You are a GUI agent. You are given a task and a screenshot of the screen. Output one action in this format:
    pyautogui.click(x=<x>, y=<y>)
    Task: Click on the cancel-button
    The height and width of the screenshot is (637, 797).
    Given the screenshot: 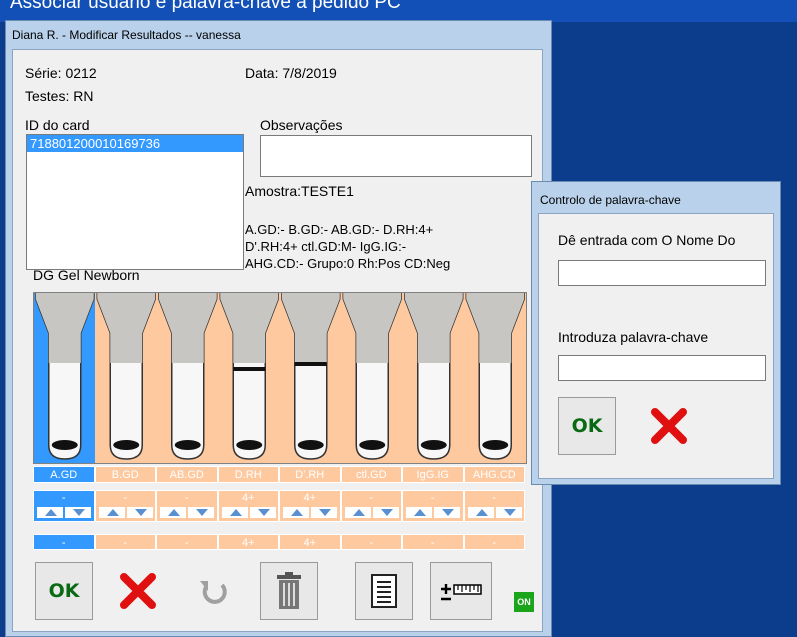 What is the action you would take?
    pyautogui.click(x=138, y=591)
    